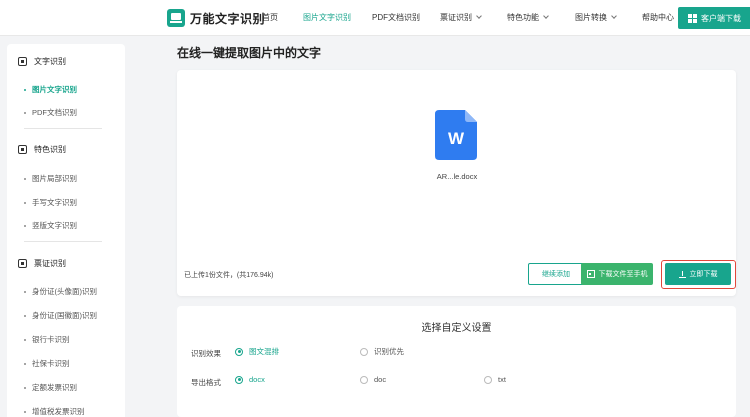  I want to click on sidebar-item-partial-ocr: 图片局部识别, so click(50, 178).